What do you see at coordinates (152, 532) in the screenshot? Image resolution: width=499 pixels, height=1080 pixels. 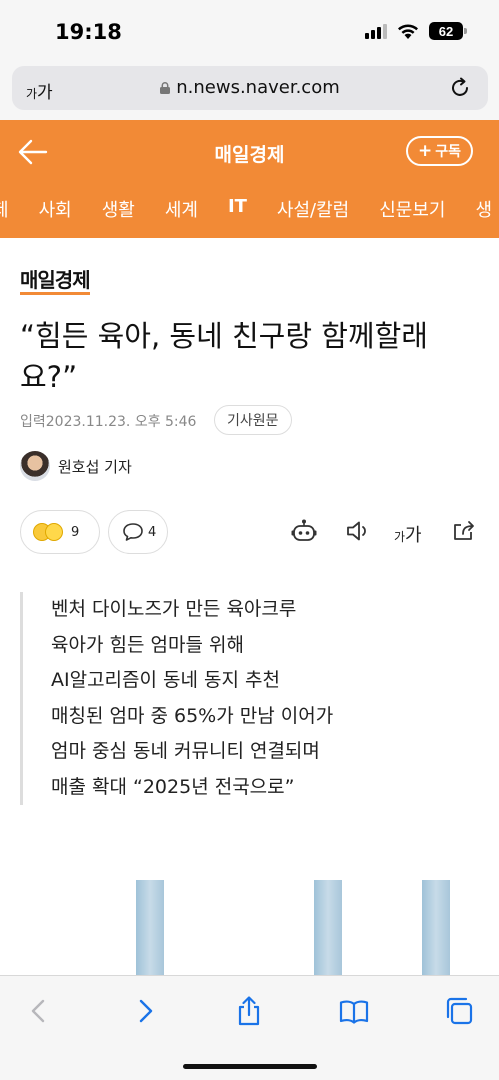 I see `comment-count: 4` at bounding box center [152, 532].